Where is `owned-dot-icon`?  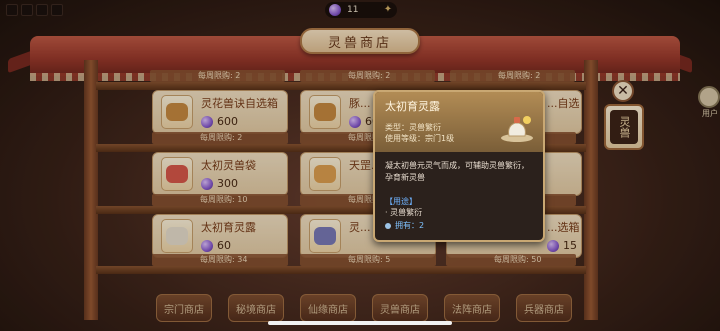 owned-dot-icon is located at coordinates (388, 225).